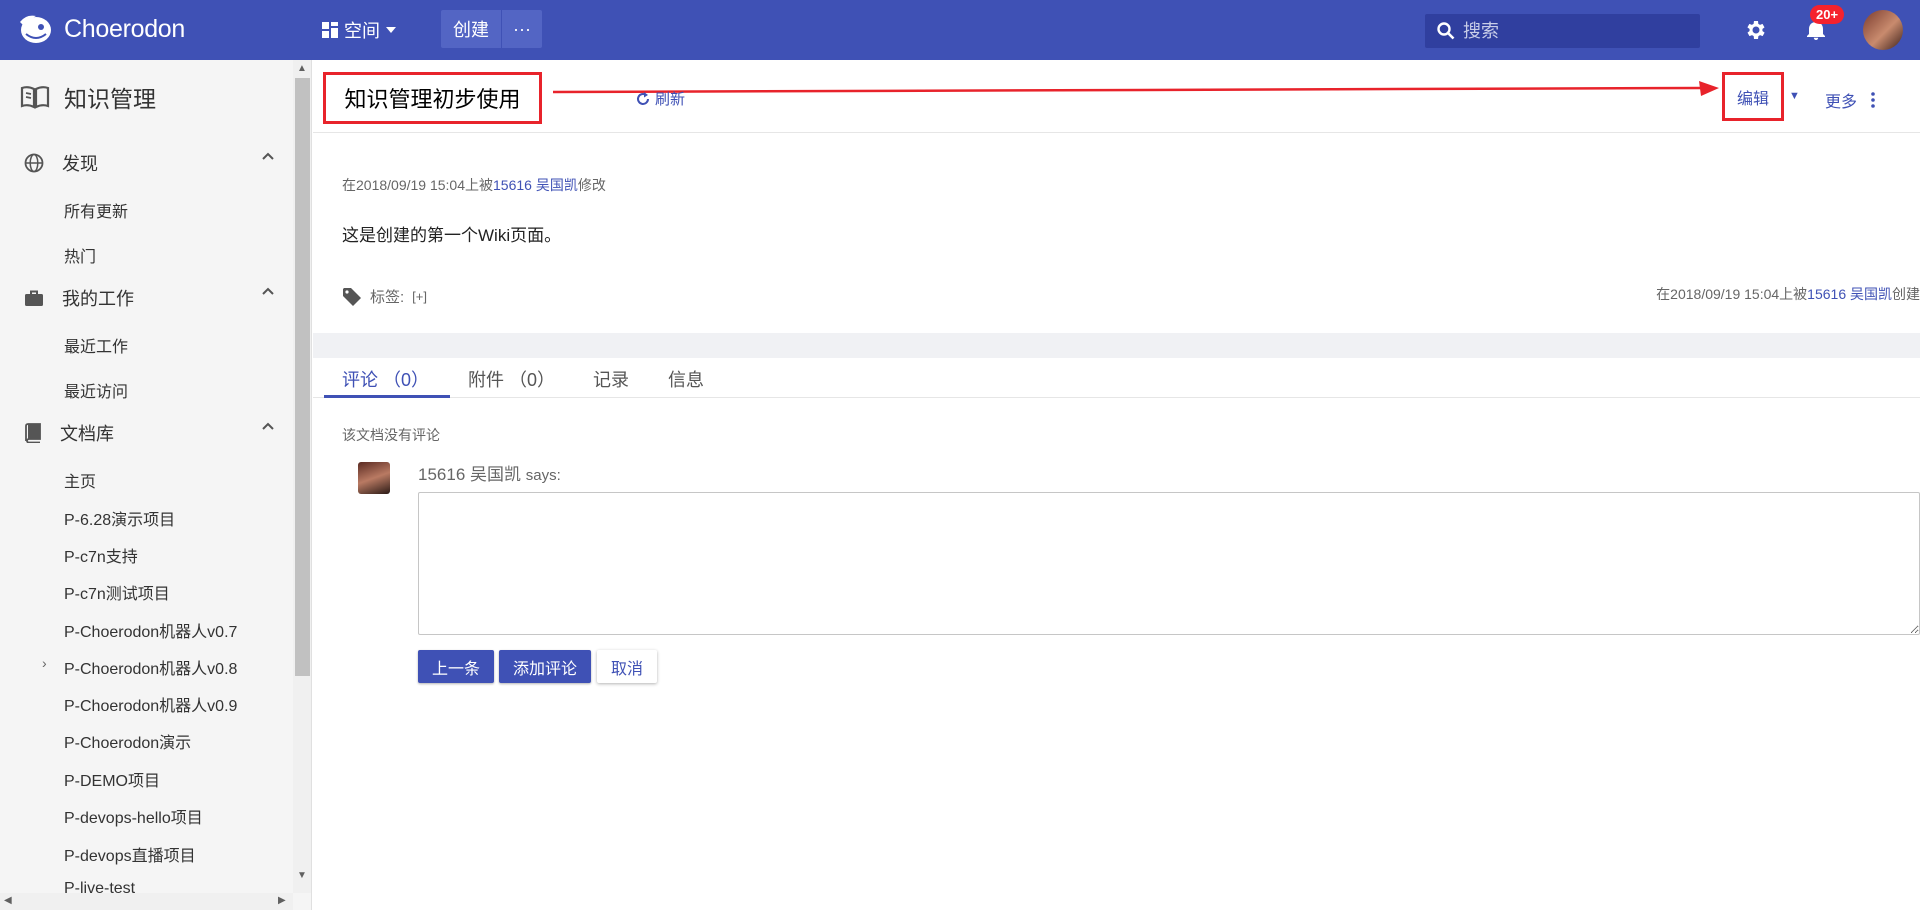  I want to click on sidebar-item-popular: 热门, so click(80, 255).